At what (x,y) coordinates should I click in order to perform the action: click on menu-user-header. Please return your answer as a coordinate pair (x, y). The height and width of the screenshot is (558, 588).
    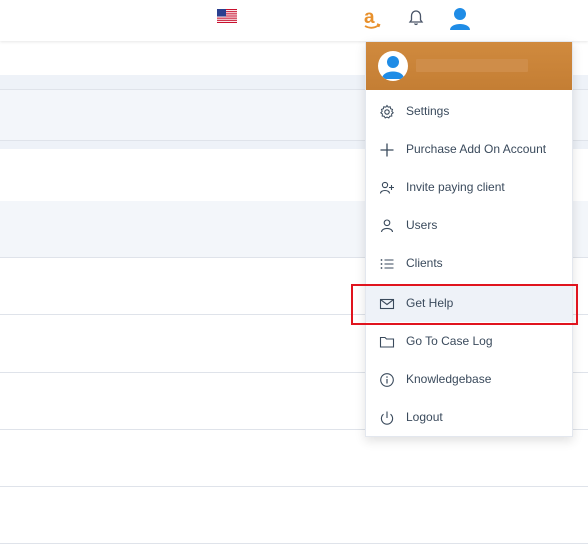
    Looking at the image, I should click on (469, 66).